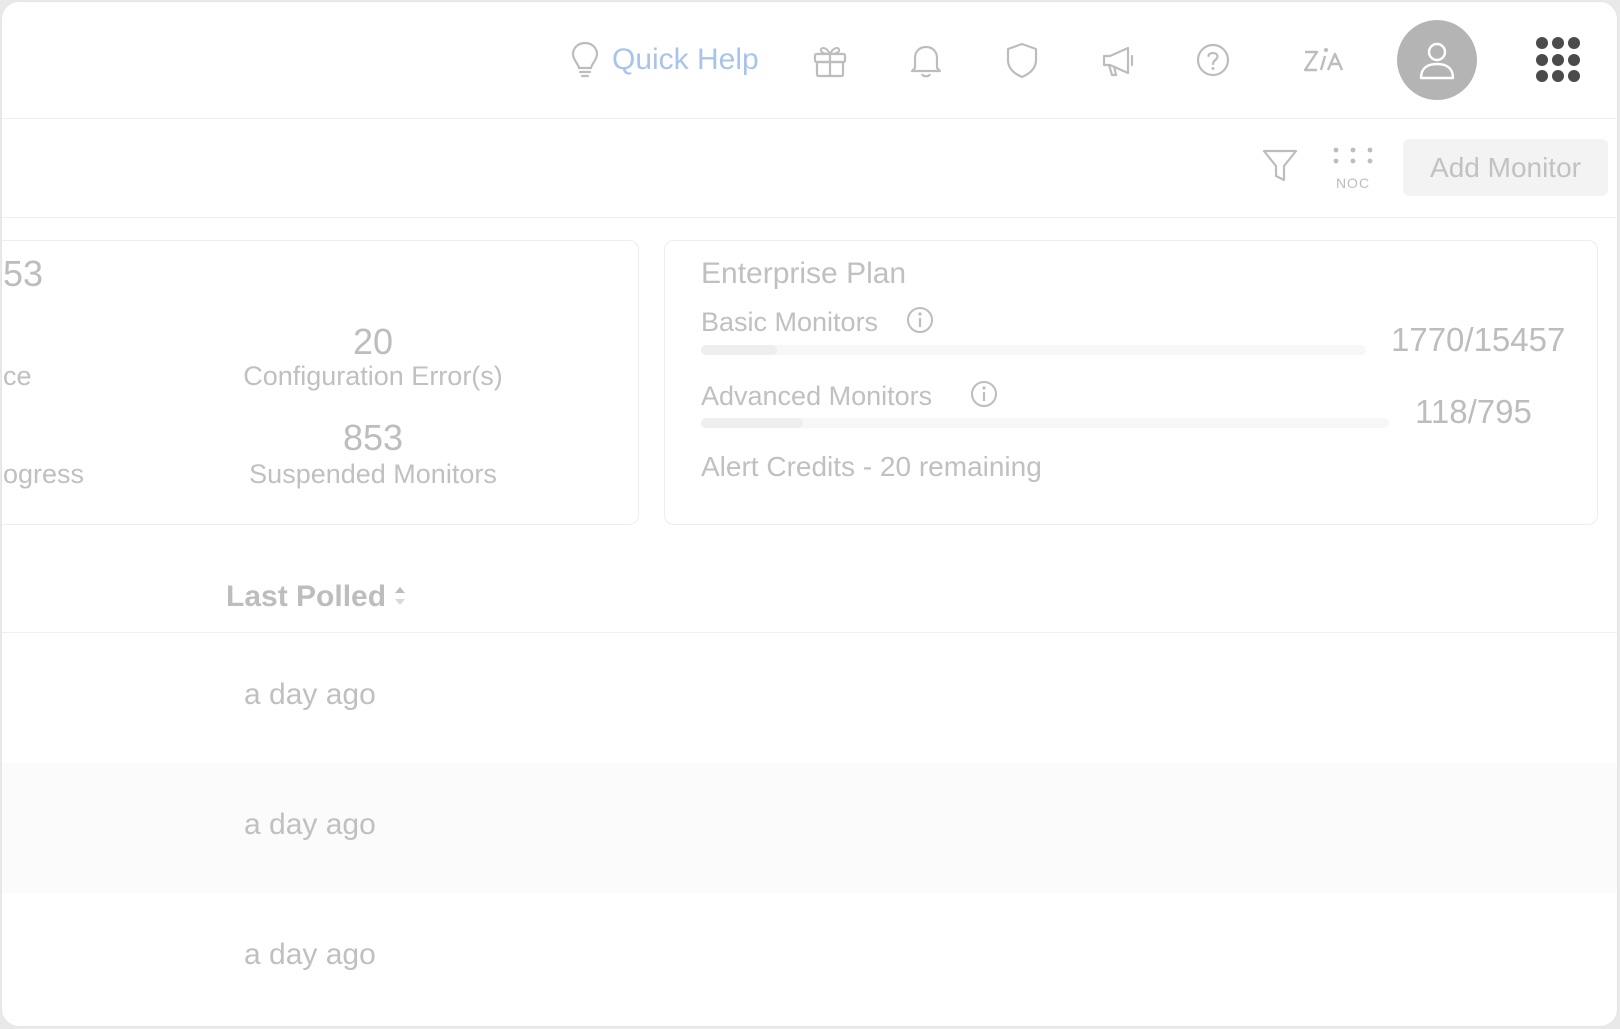 The image size is (1620, 1029). I want to click on add-monitor-button: Add Monitor, so click(1505, 167).